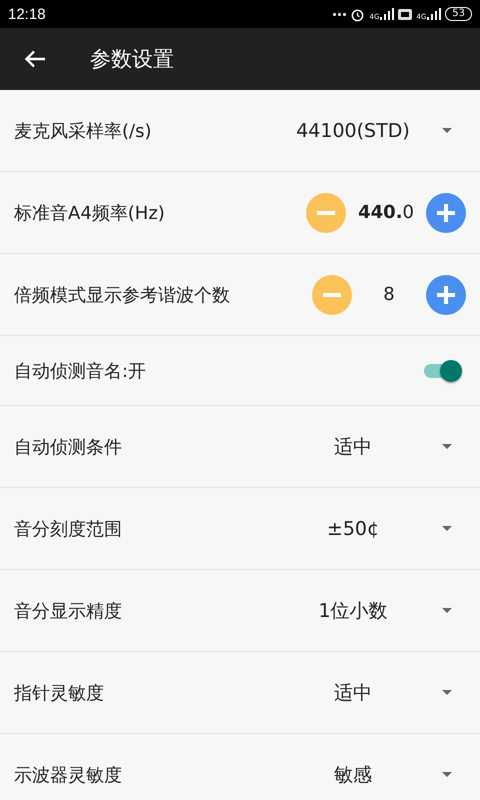  What do you see at coordinates (240, 447) in the screenshot?
I see `setting-row: 自动侦测条件 适中` at bounding box center [240, 447].